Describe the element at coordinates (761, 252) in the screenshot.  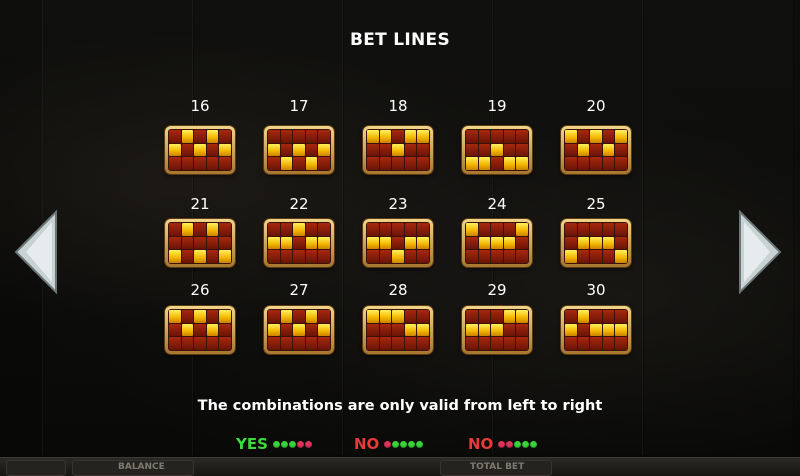
I see `next-page-arrow` at that location.